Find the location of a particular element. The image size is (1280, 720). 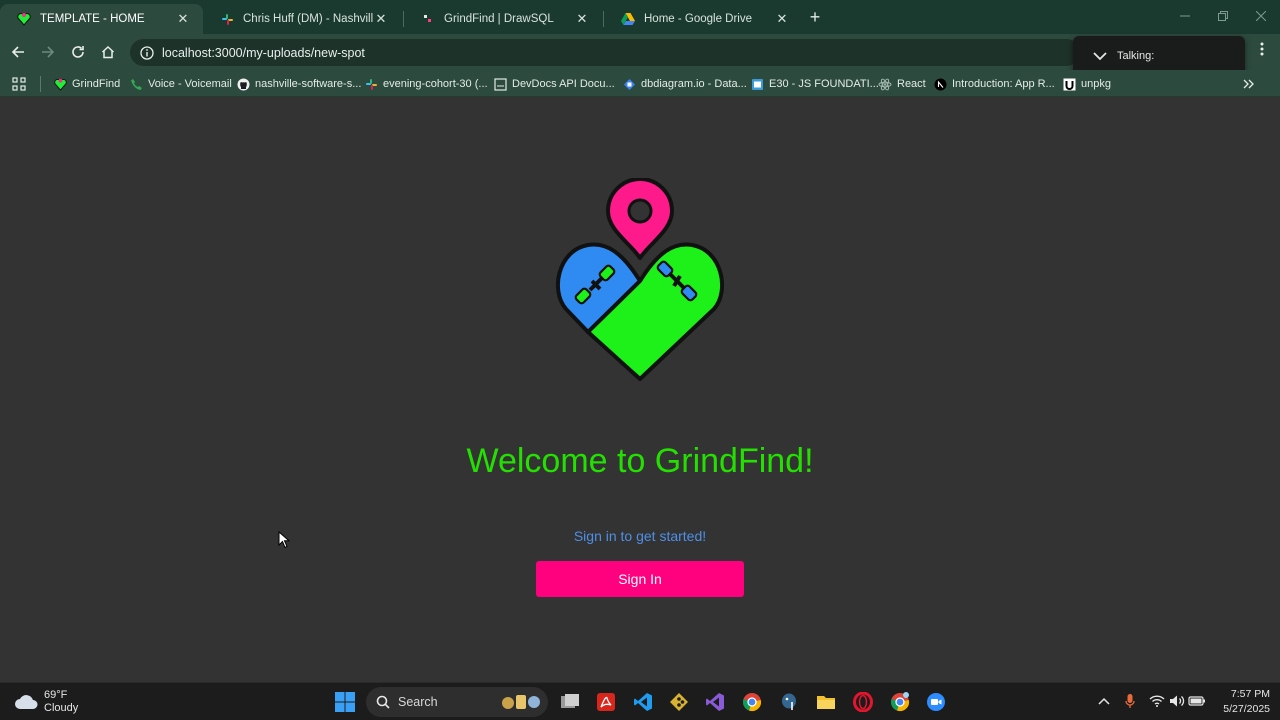

restore-window-icon is located at coordinates (1223, 17).